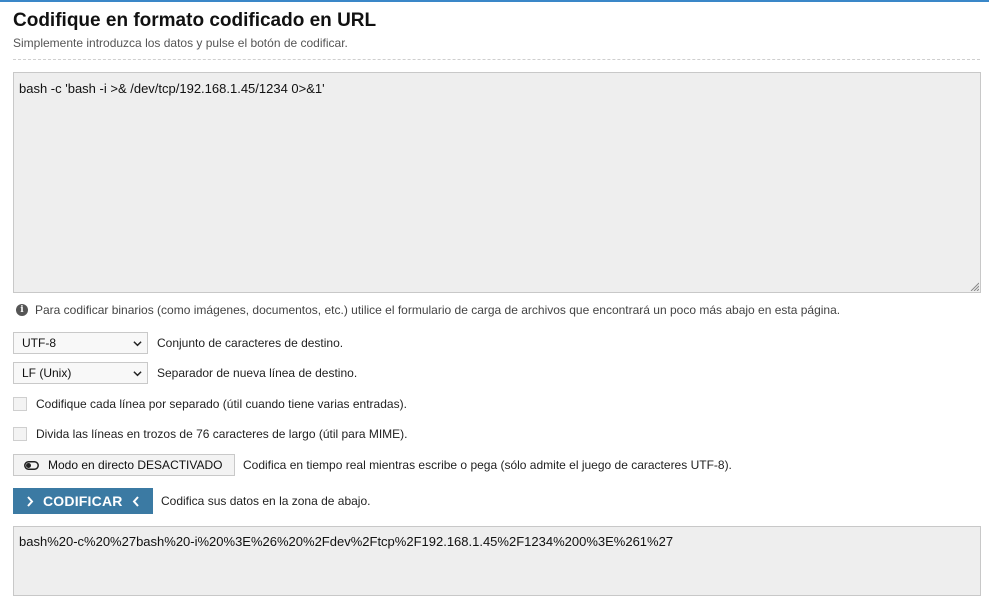 This screenshot has width=989, height=596. I want to click on charset-select: UTF-8, so click(80, 343).